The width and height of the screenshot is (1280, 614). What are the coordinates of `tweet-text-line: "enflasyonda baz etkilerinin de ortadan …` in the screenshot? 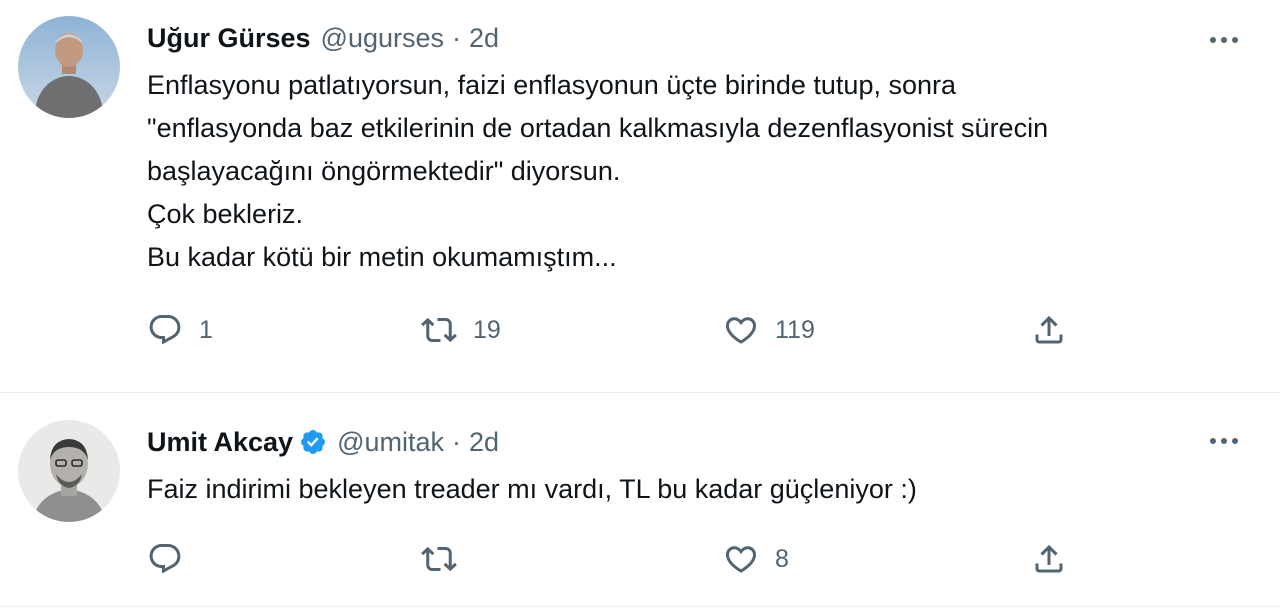 It's located at (598, 128).